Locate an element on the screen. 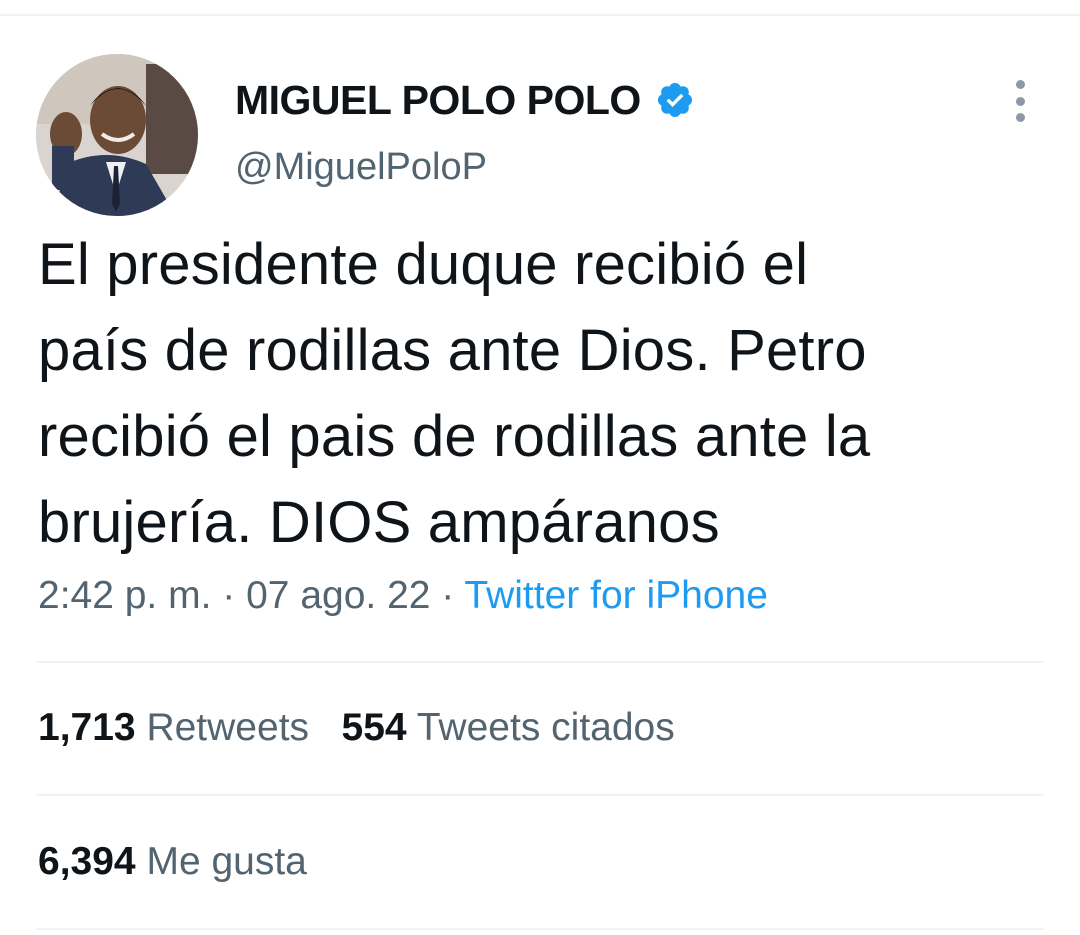 This screenshot has width=1080, height=935. tweet-text-line: recibió el pais de rodillas ante la is located at coordinates (454, 436).